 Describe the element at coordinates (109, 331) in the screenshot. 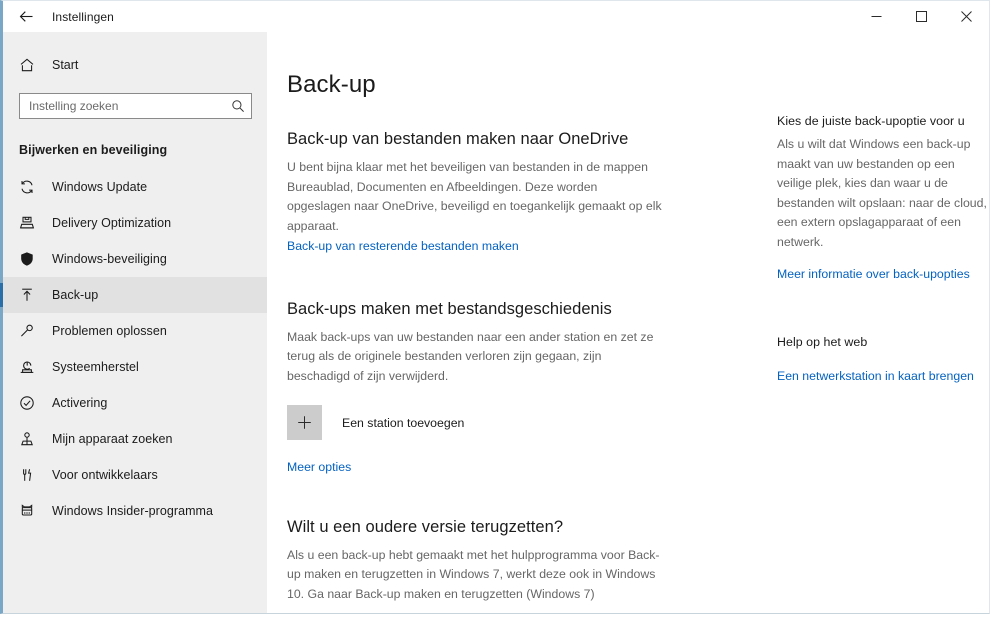

I see `sidebar-item-label: Problemen oplossen` at that location.